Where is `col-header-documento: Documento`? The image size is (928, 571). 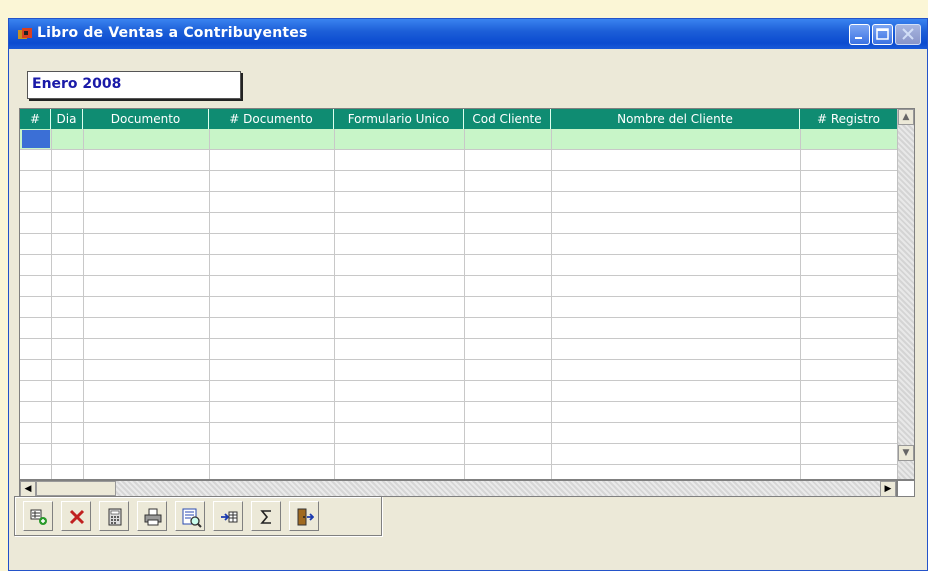 col-header-documento: Documento is located at coordinates (146, 119).